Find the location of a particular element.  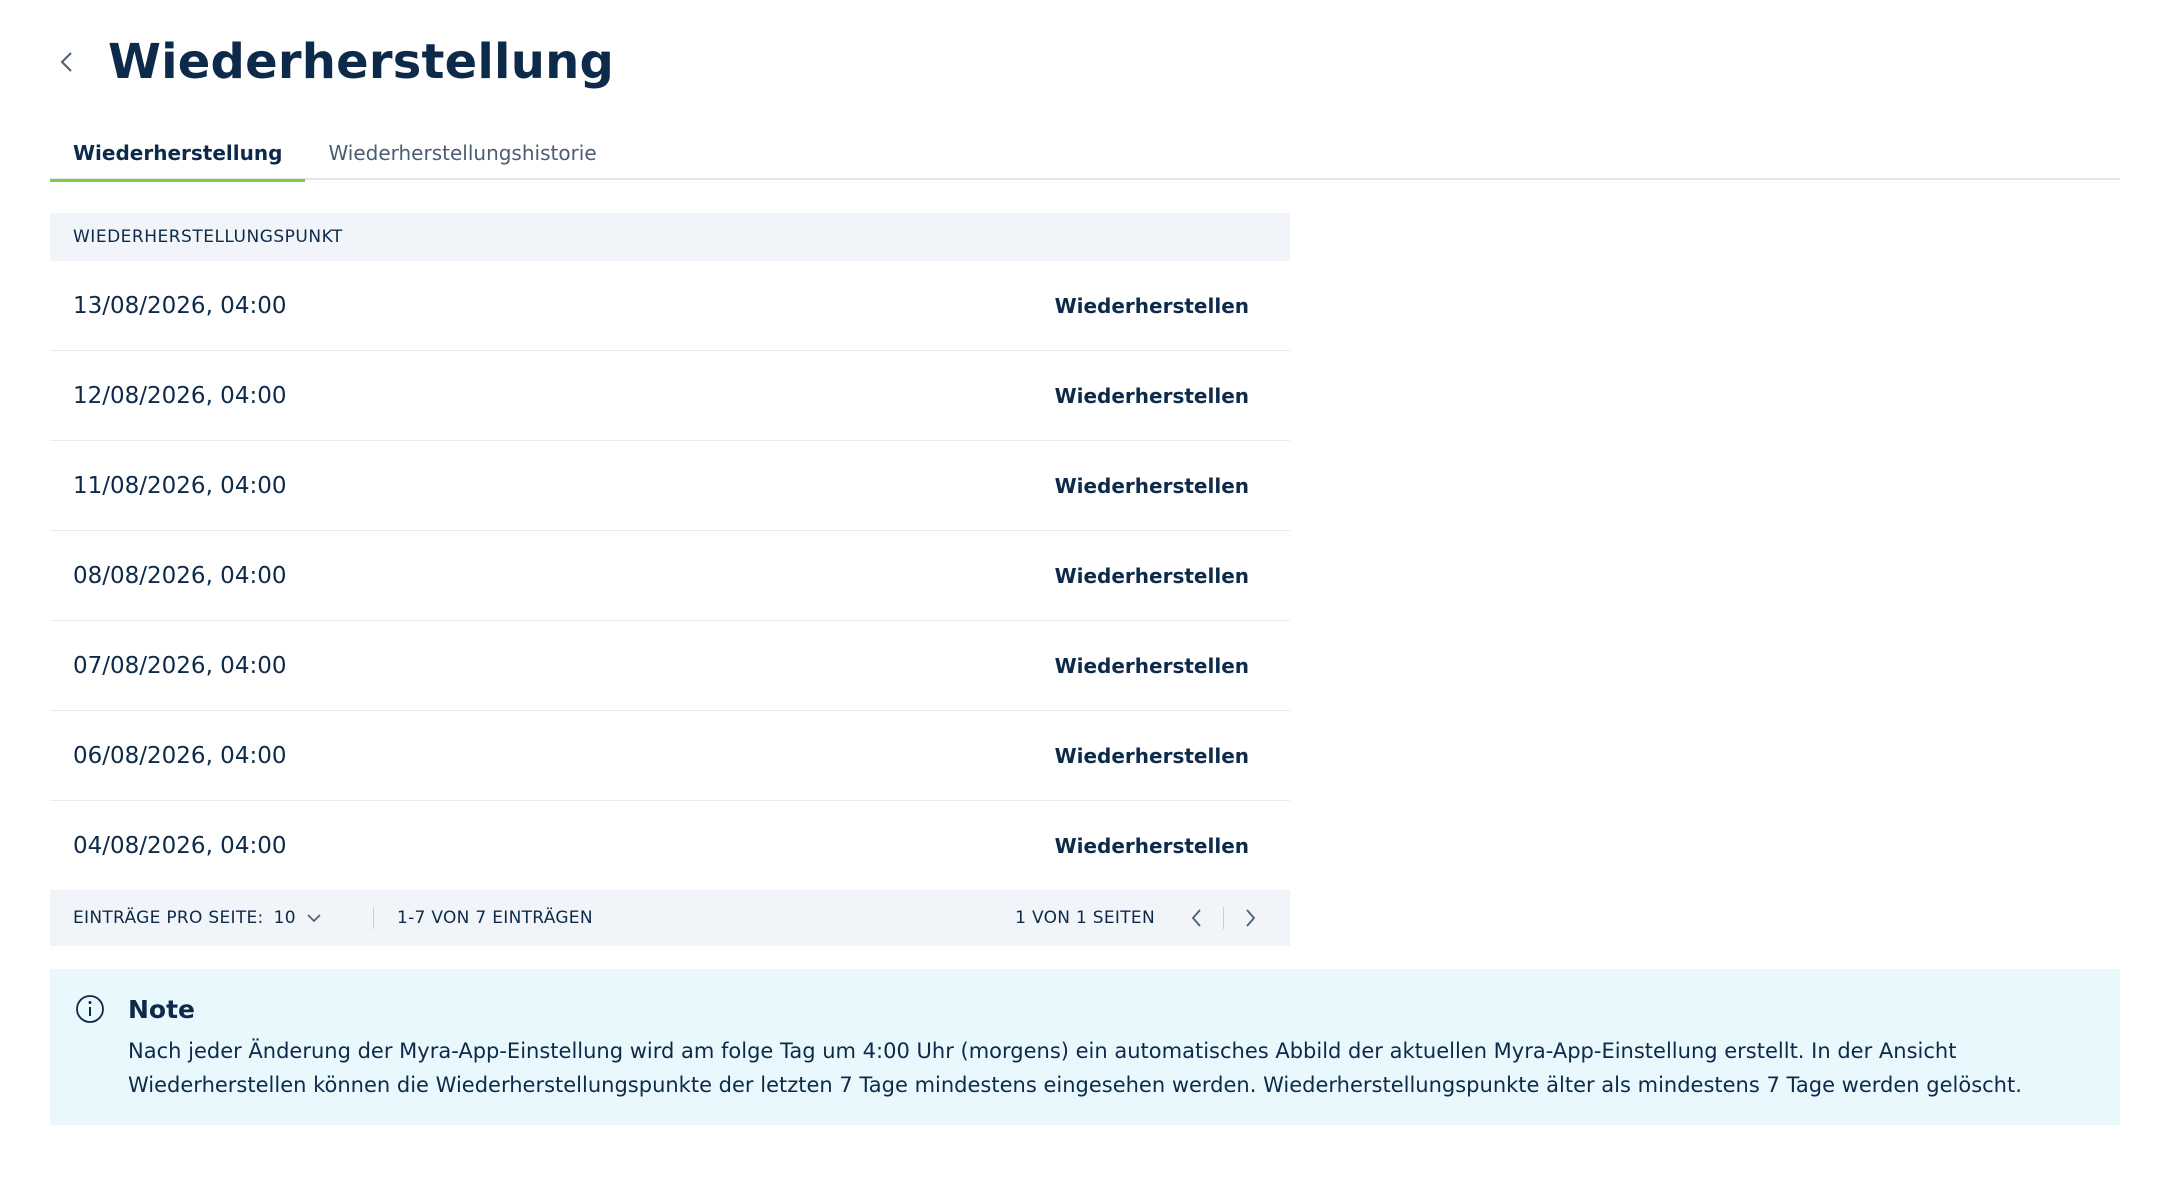

table-row: 04/08/2026, 04:00 Wiederherstellen is located at coordinates (670, 846).